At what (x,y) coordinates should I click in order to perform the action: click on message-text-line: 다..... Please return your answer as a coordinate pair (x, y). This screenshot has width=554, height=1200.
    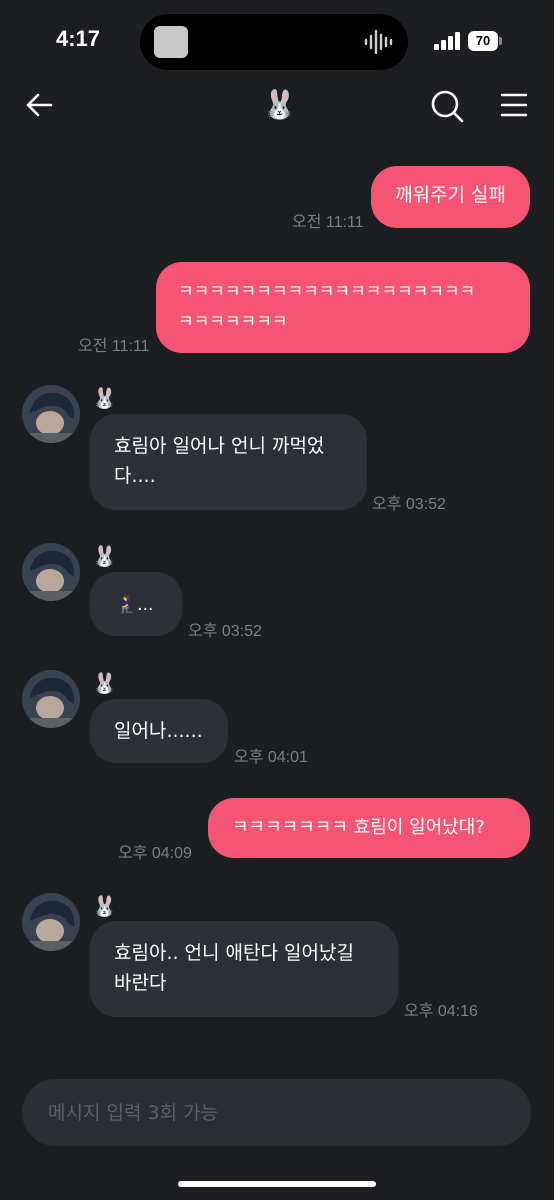
    Looking at the image, I should click on (135, 476).